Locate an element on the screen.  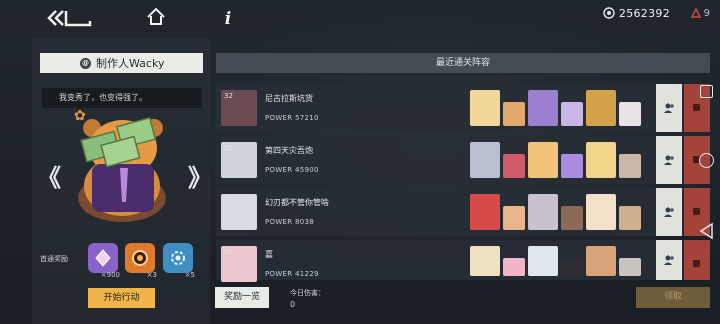
maker-tab: @ 制作人Wacky is located at coordinates (121, 63).